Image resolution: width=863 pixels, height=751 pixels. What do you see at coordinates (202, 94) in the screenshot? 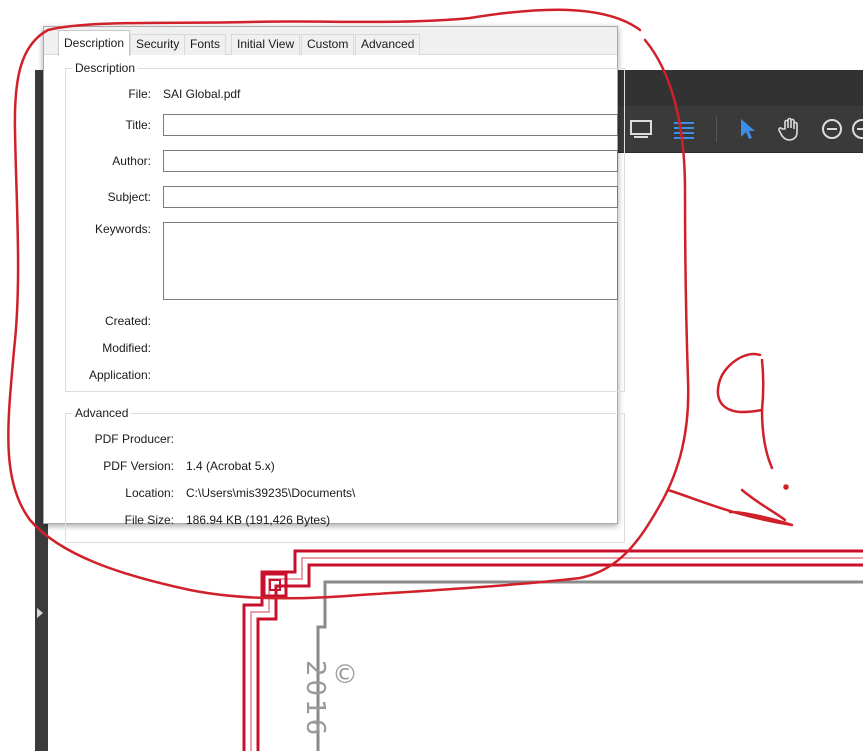
I see `file-value: SAI Global.pdf` at bounding box center [202, 94].